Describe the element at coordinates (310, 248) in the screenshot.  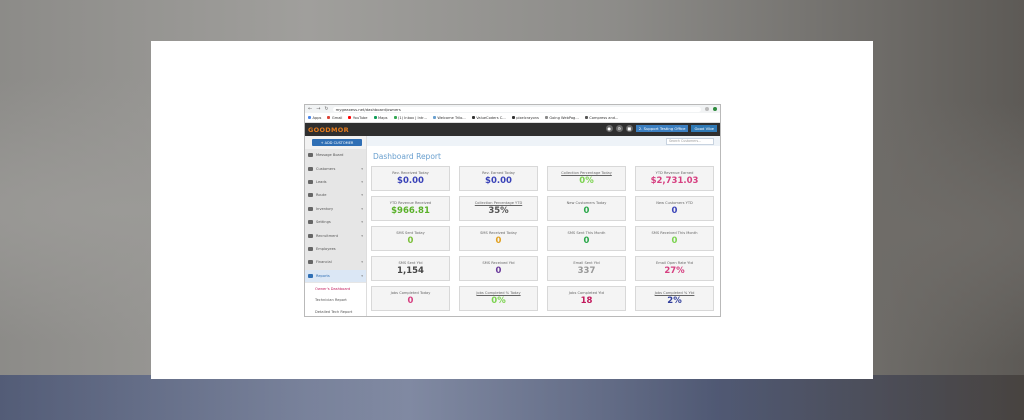
I see `employees-icon` at that location.